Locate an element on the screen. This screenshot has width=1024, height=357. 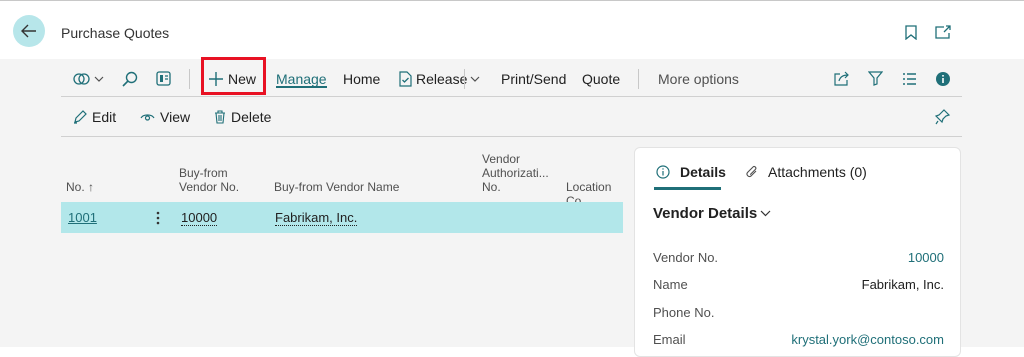
share-button is located at coordinates (842, 78).